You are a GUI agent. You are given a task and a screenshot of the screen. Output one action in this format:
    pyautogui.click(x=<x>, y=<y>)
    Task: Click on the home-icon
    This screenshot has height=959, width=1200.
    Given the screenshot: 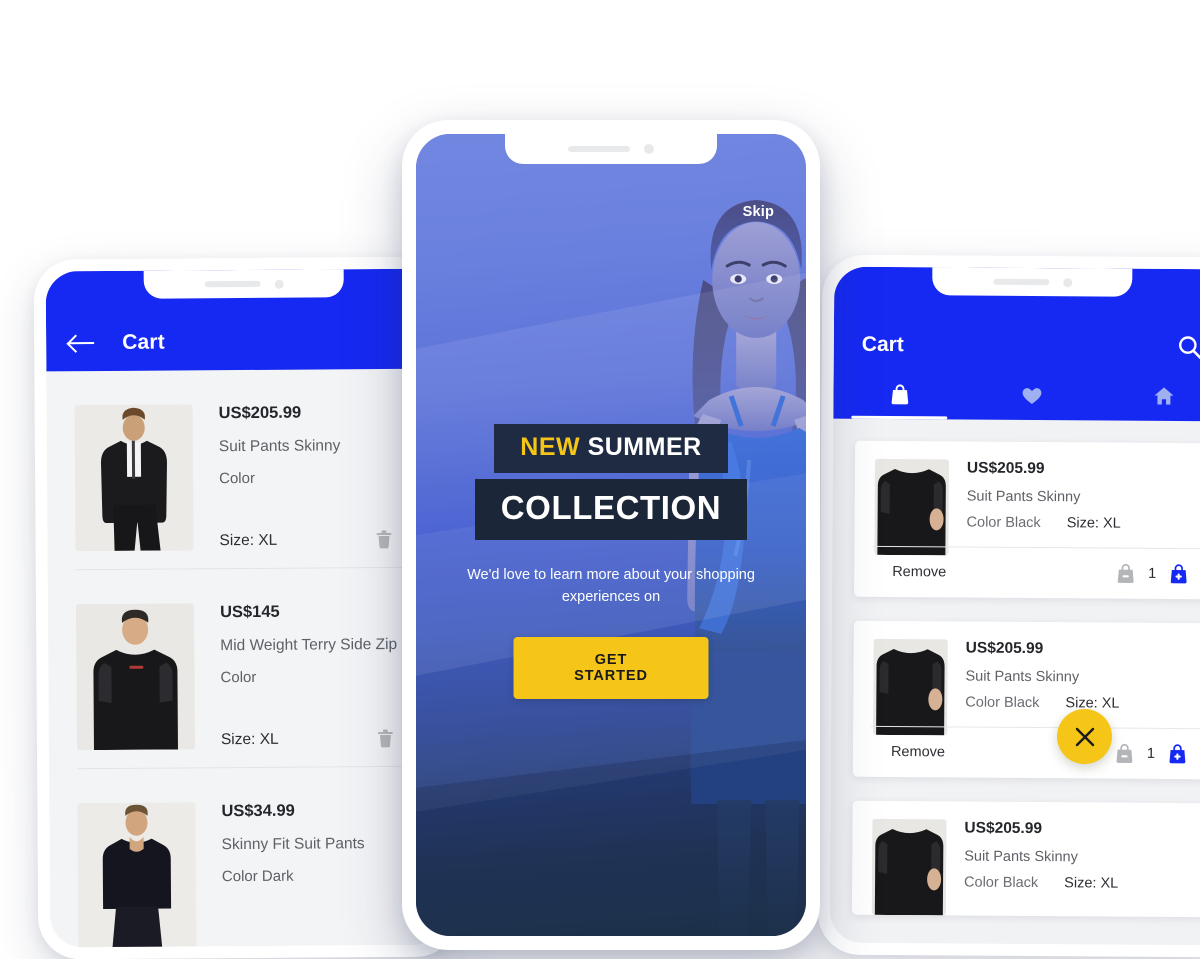 What is the action you would take?
    pyautogui.click(x=1163, y=396)
    